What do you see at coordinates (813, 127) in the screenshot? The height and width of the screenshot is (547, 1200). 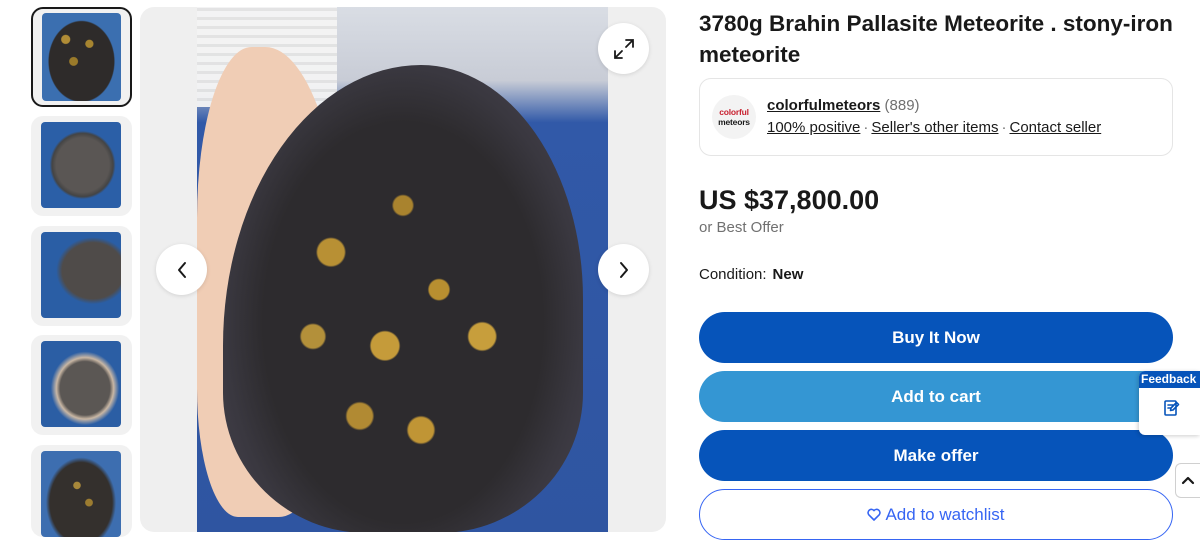 I see `positive-feedback-link: 100% positive` at bounding box center [813, 127].